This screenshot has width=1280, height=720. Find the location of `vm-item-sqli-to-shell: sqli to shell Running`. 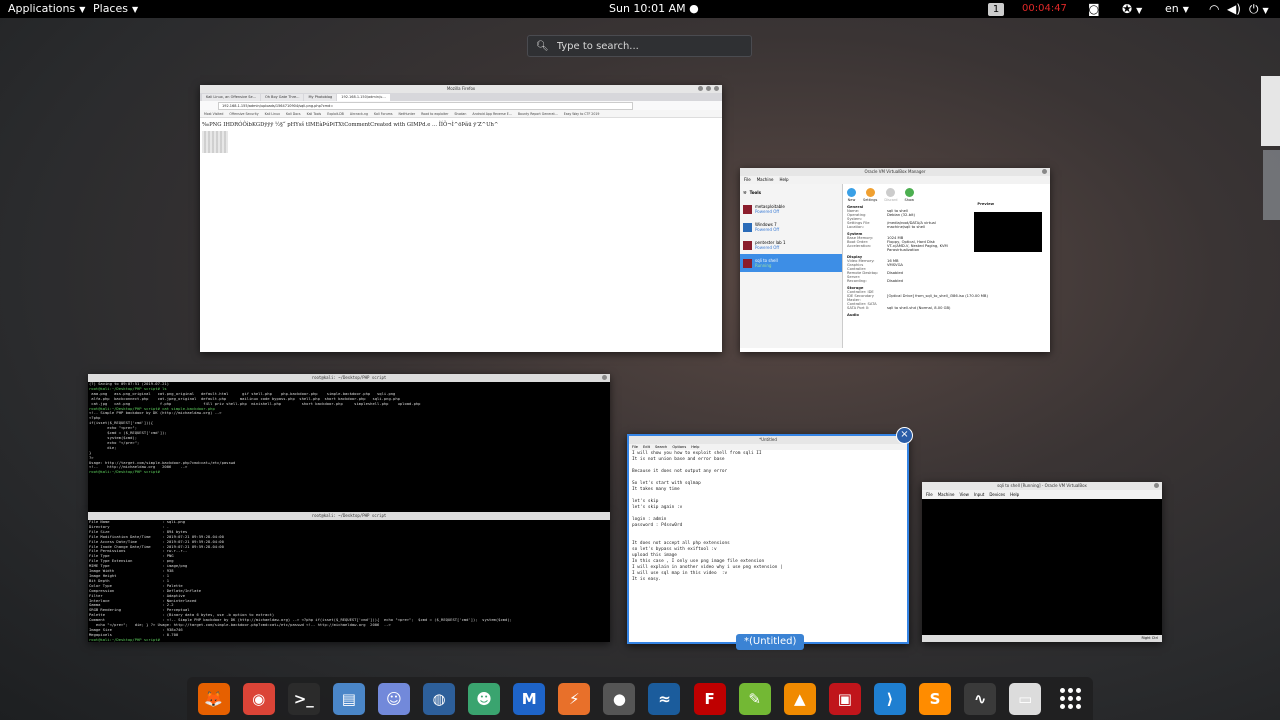

vm-item-sqli-to-shell: sqli to shell Running is located at coordinates (791, 263).